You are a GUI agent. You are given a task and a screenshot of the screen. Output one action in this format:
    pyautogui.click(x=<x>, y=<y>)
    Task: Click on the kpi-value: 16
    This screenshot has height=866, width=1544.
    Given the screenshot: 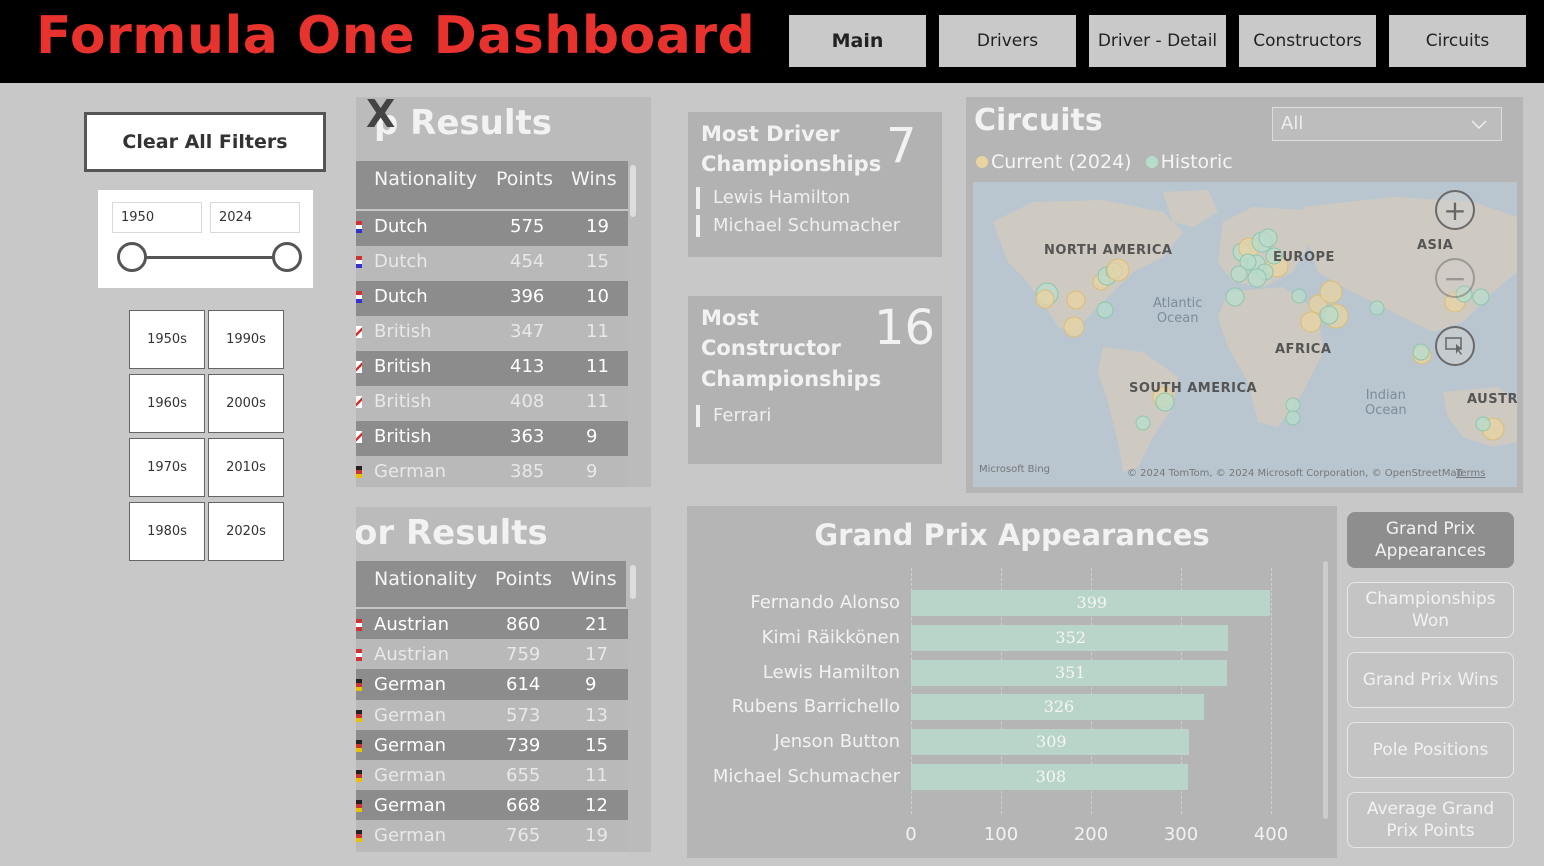 What is the action you would take?
    pyautogui.click(x=905, y=328)
    